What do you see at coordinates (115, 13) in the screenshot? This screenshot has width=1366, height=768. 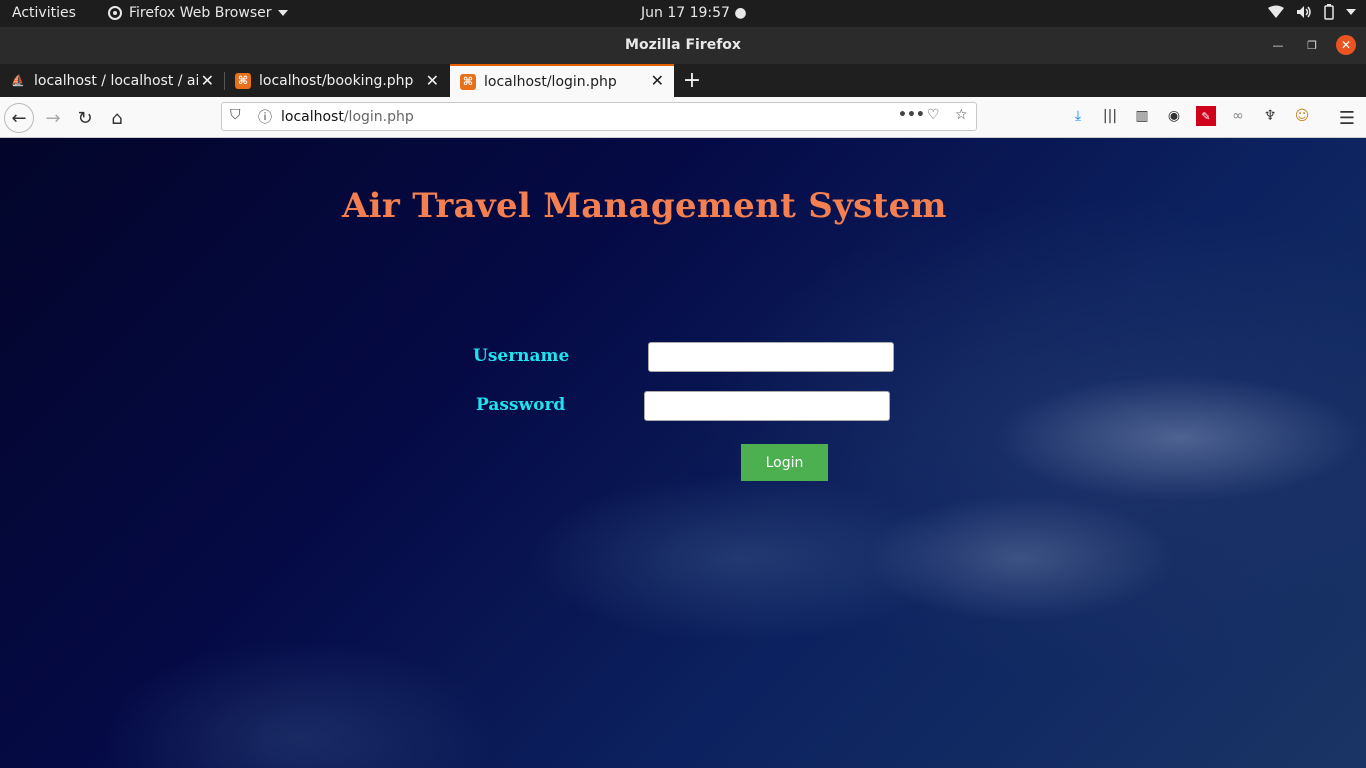 I see `firefox-icon` at bounding box center [115, 13].